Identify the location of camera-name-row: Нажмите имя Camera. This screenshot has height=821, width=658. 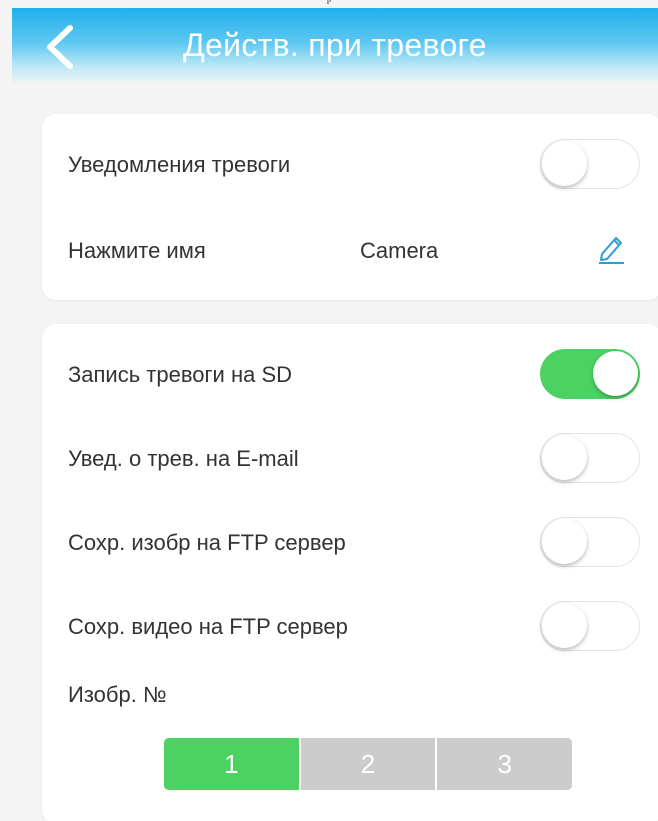
(350, 250).